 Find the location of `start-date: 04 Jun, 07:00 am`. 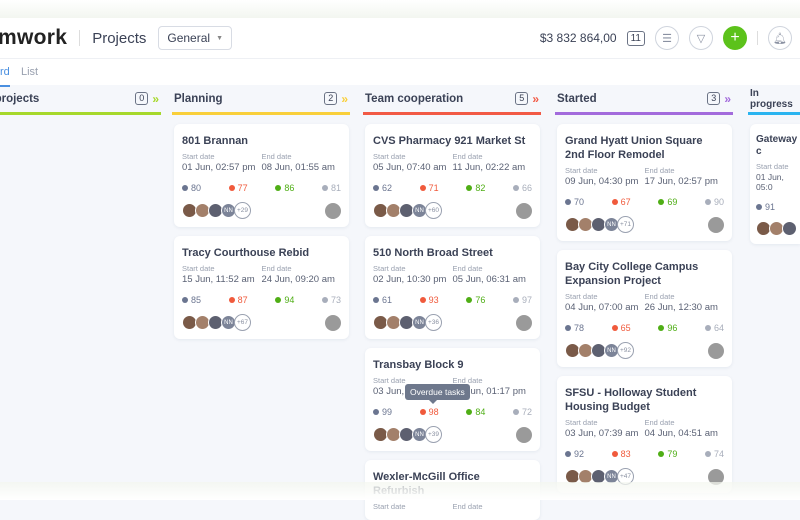

start-date: 04 Jun, 07:00 am is located at coordinates (602, 307).